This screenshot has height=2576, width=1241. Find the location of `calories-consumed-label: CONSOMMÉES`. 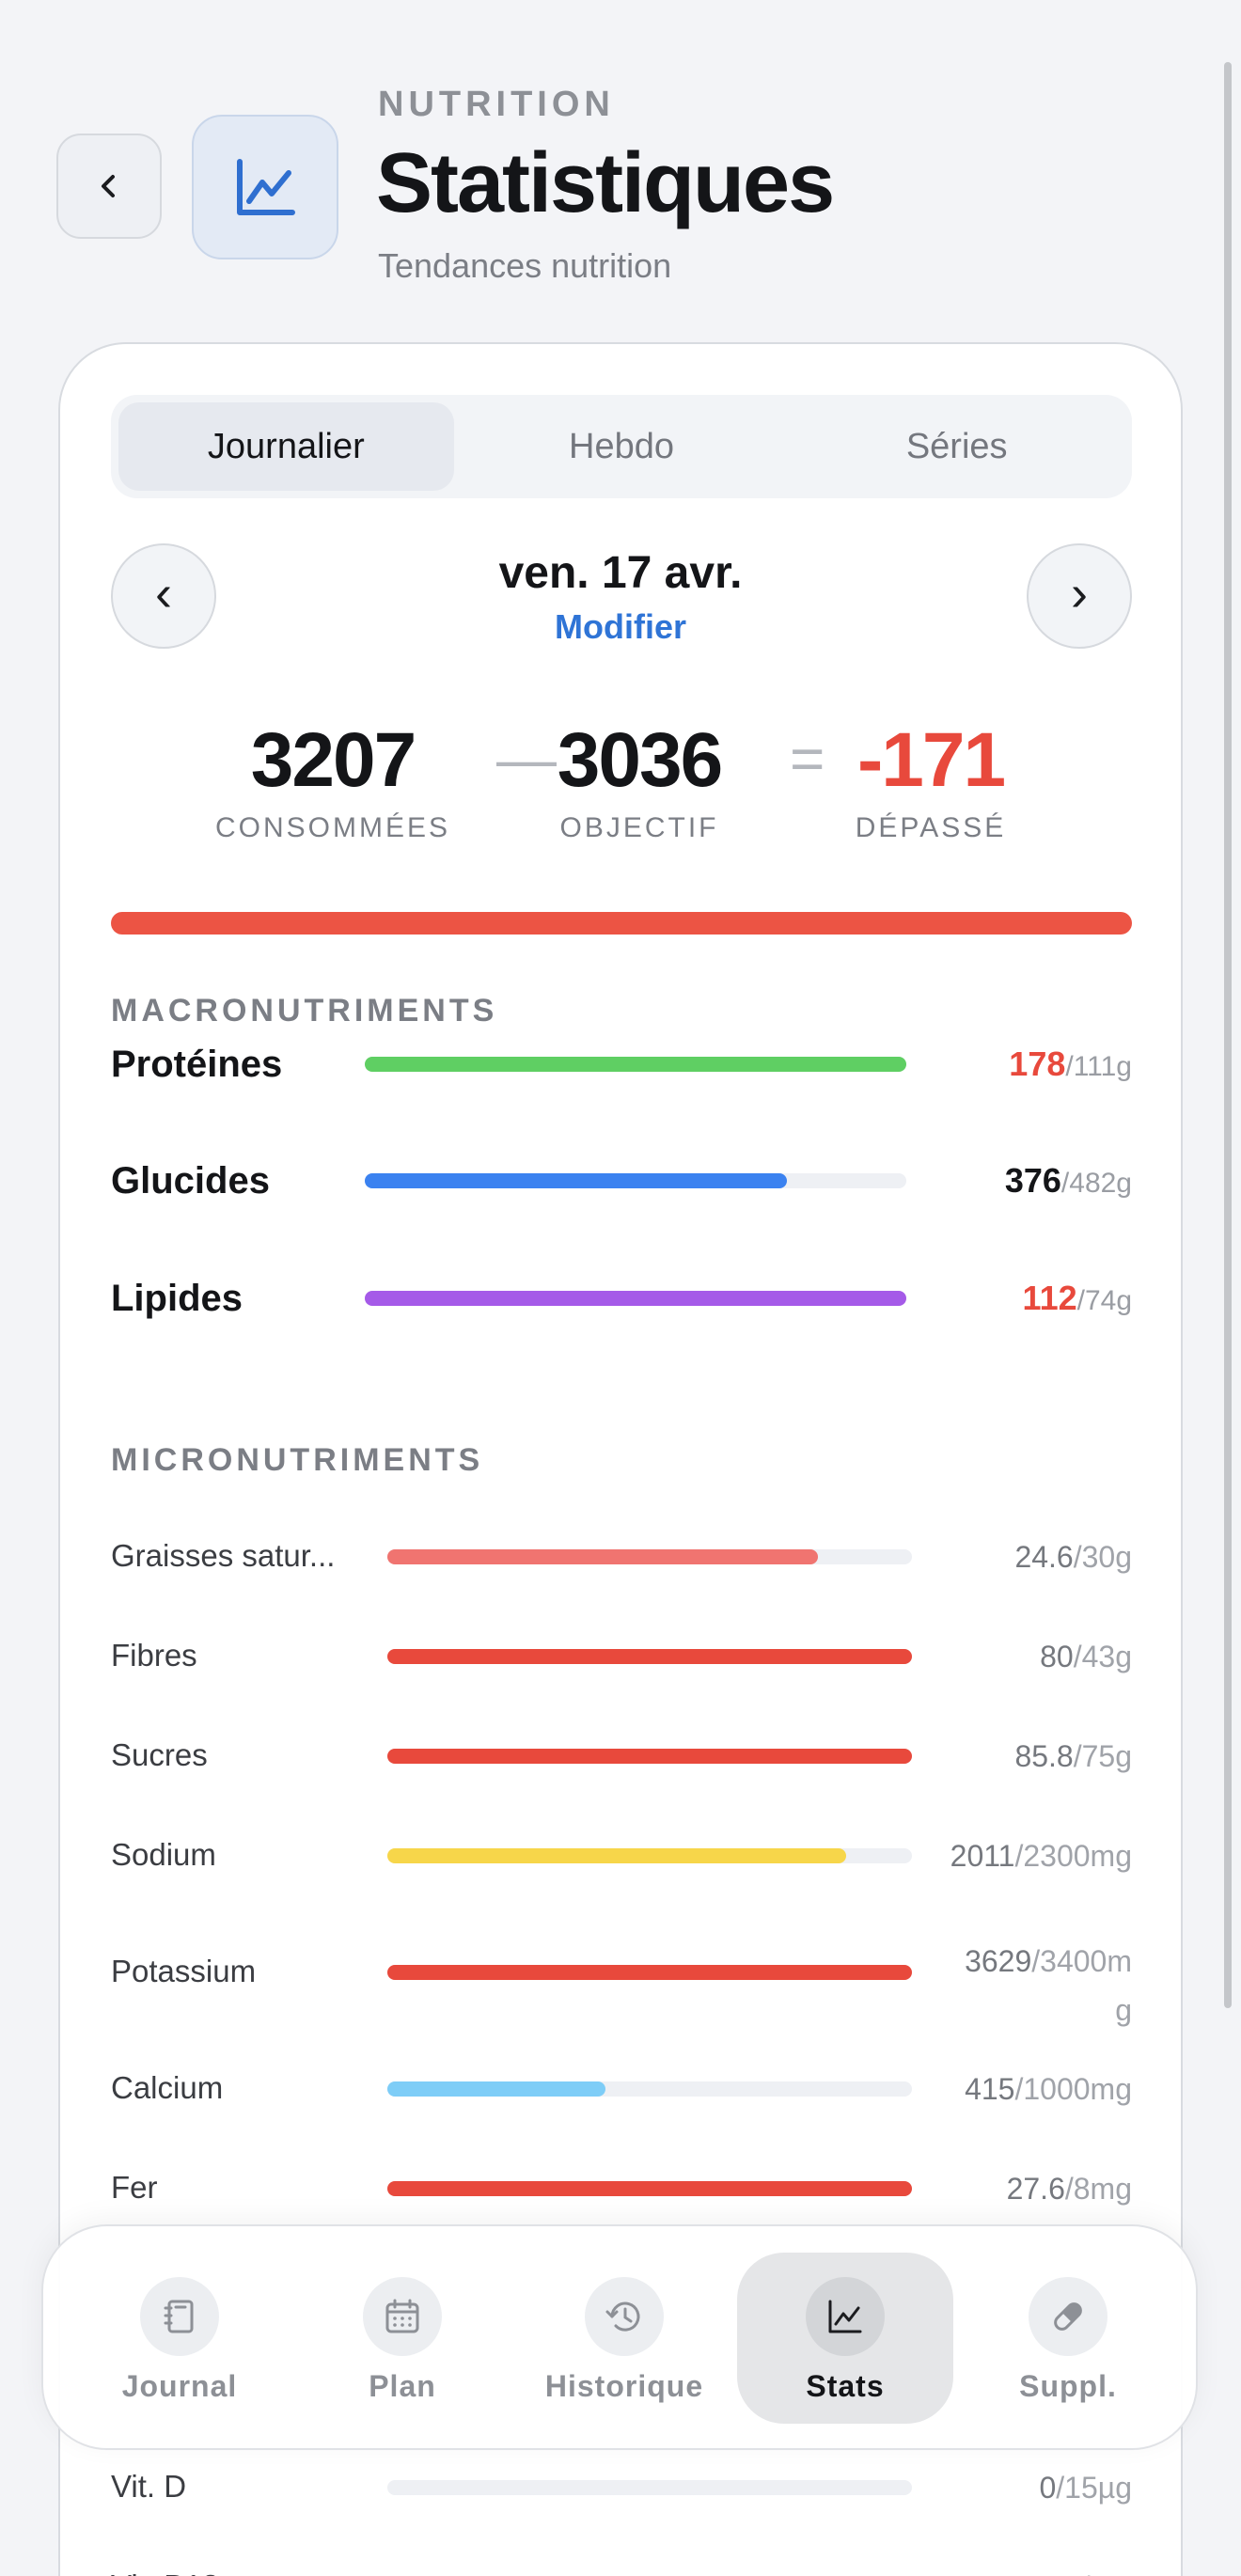

calories-consumed-label: CONSOMMÉES is located at coordinates (333, 828).